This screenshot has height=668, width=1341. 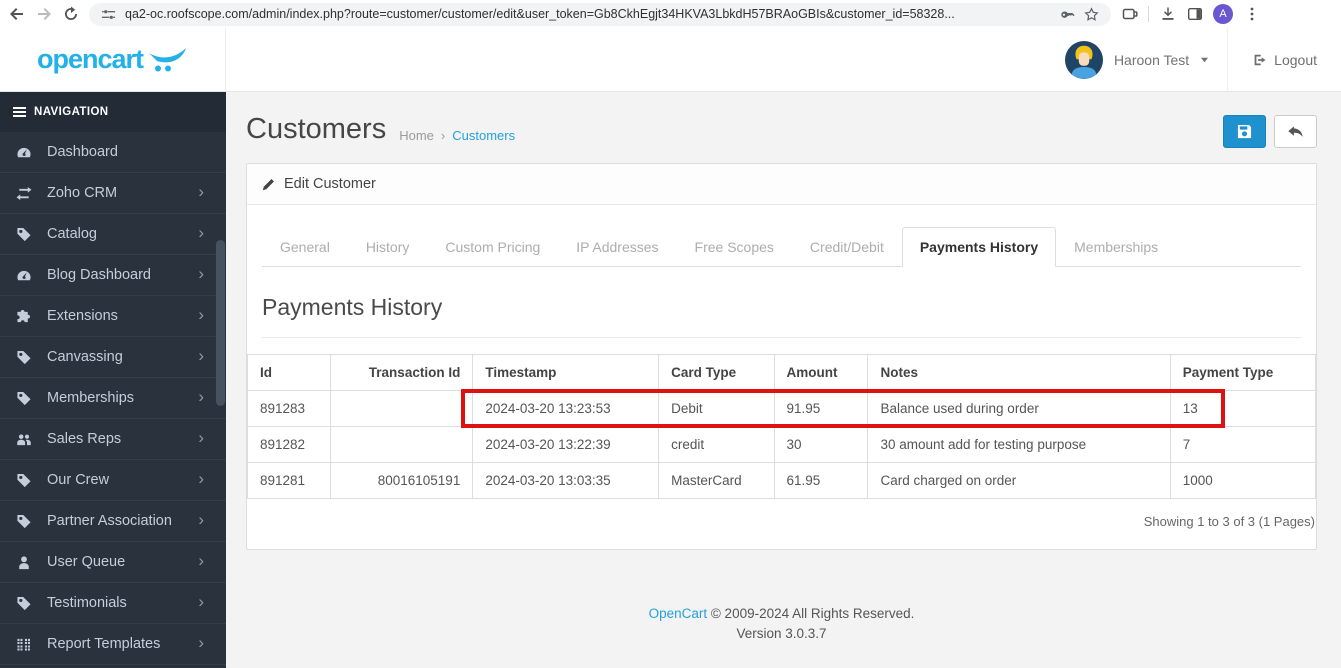 I want to click on app-header: opencart Haroon Test Logout, so click(x=670, y=60).